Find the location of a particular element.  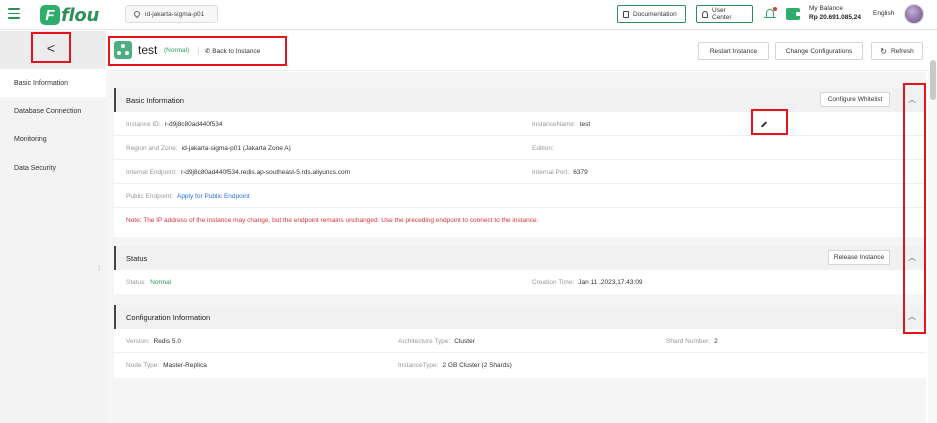

restart-instance-button: Restart Instance is located at coordinates (733, 51).